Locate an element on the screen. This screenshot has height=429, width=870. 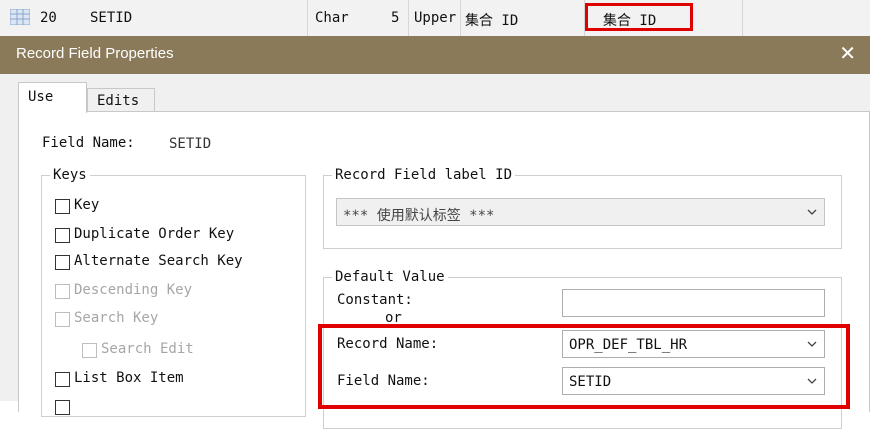
key-checkbox is located at coordinates (62, 206).